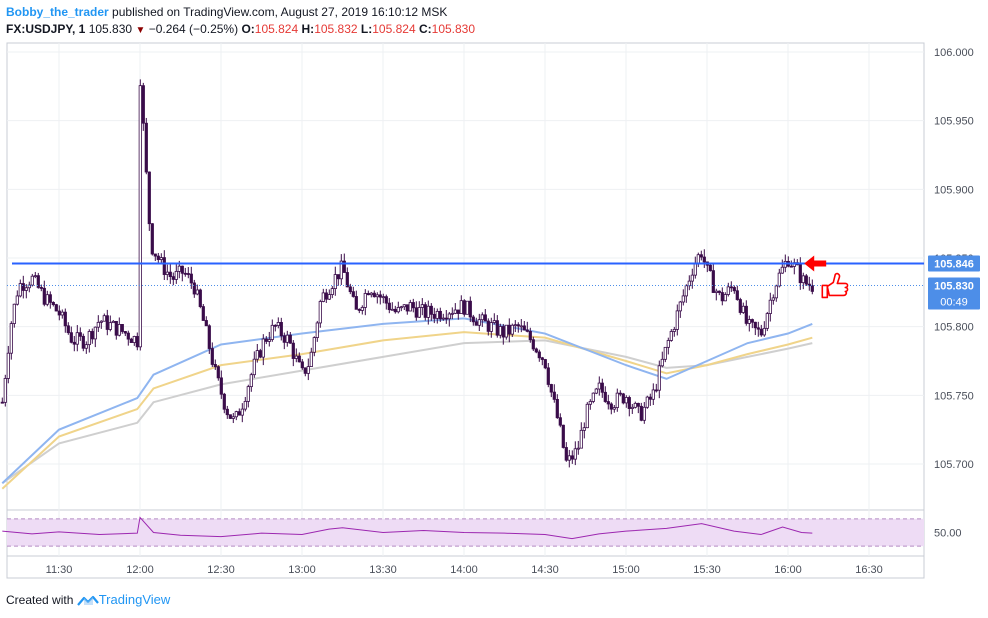  What do you see at coordinates (87, 600) in the screenshot?
I see `tradingview-logo-icon` at bounding box center [87, 600].